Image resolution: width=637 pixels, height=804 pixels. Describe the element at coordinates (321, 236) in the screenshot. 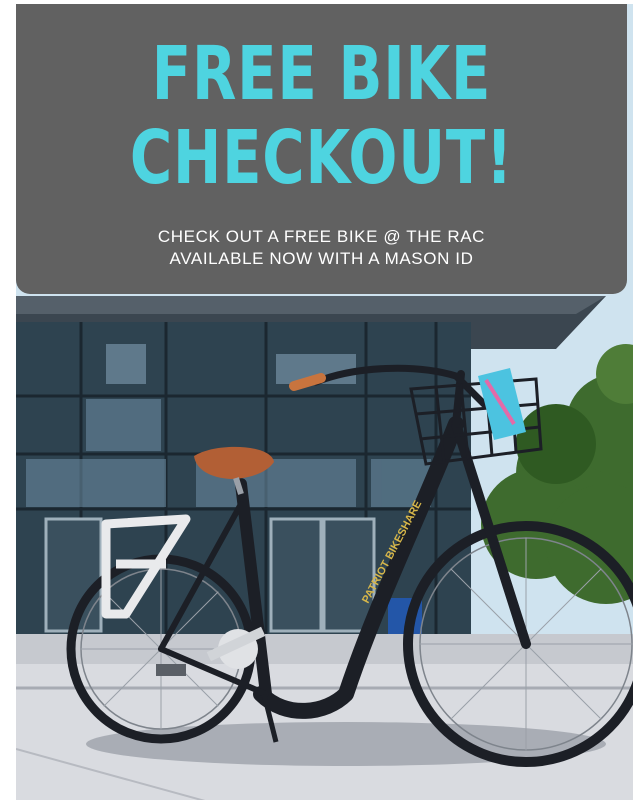

I see `subheadline-line-1: CHECK OUT A FREE BIKE @ THE RAC` at that location.